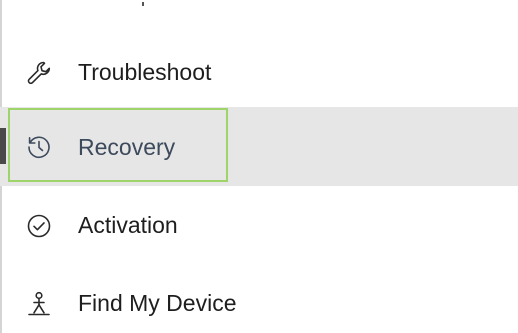  What do you see at coordinates (145, 72) in the screenshot?
I see `nav-item-label: Troubleshoot` at bounding box center [145, 72].